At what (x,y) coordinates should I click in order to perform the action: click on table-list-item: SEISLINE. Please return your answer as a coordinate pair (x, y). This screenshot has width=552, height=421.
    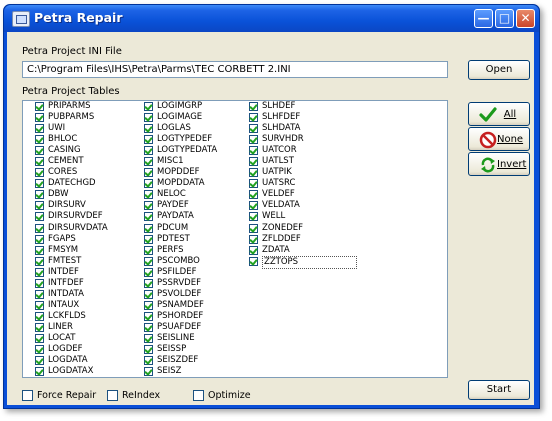
    Looking at the image, I should click on (198, 338).